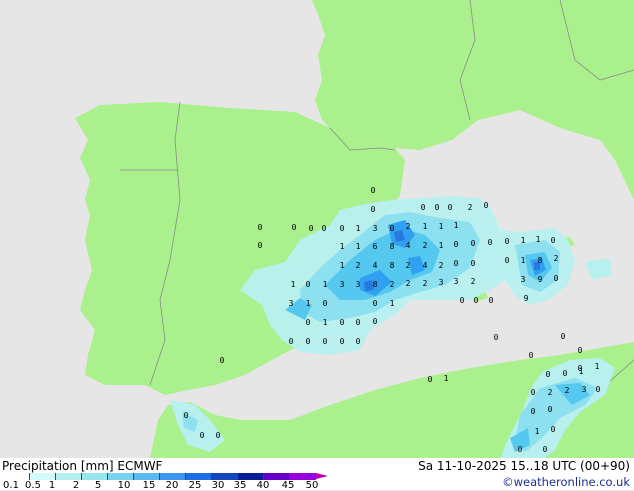 This screenshot has height=491, width=634. Describe the element at coordinates (288, 485) in the screenshot. I see `scale-label: 45` at that location.